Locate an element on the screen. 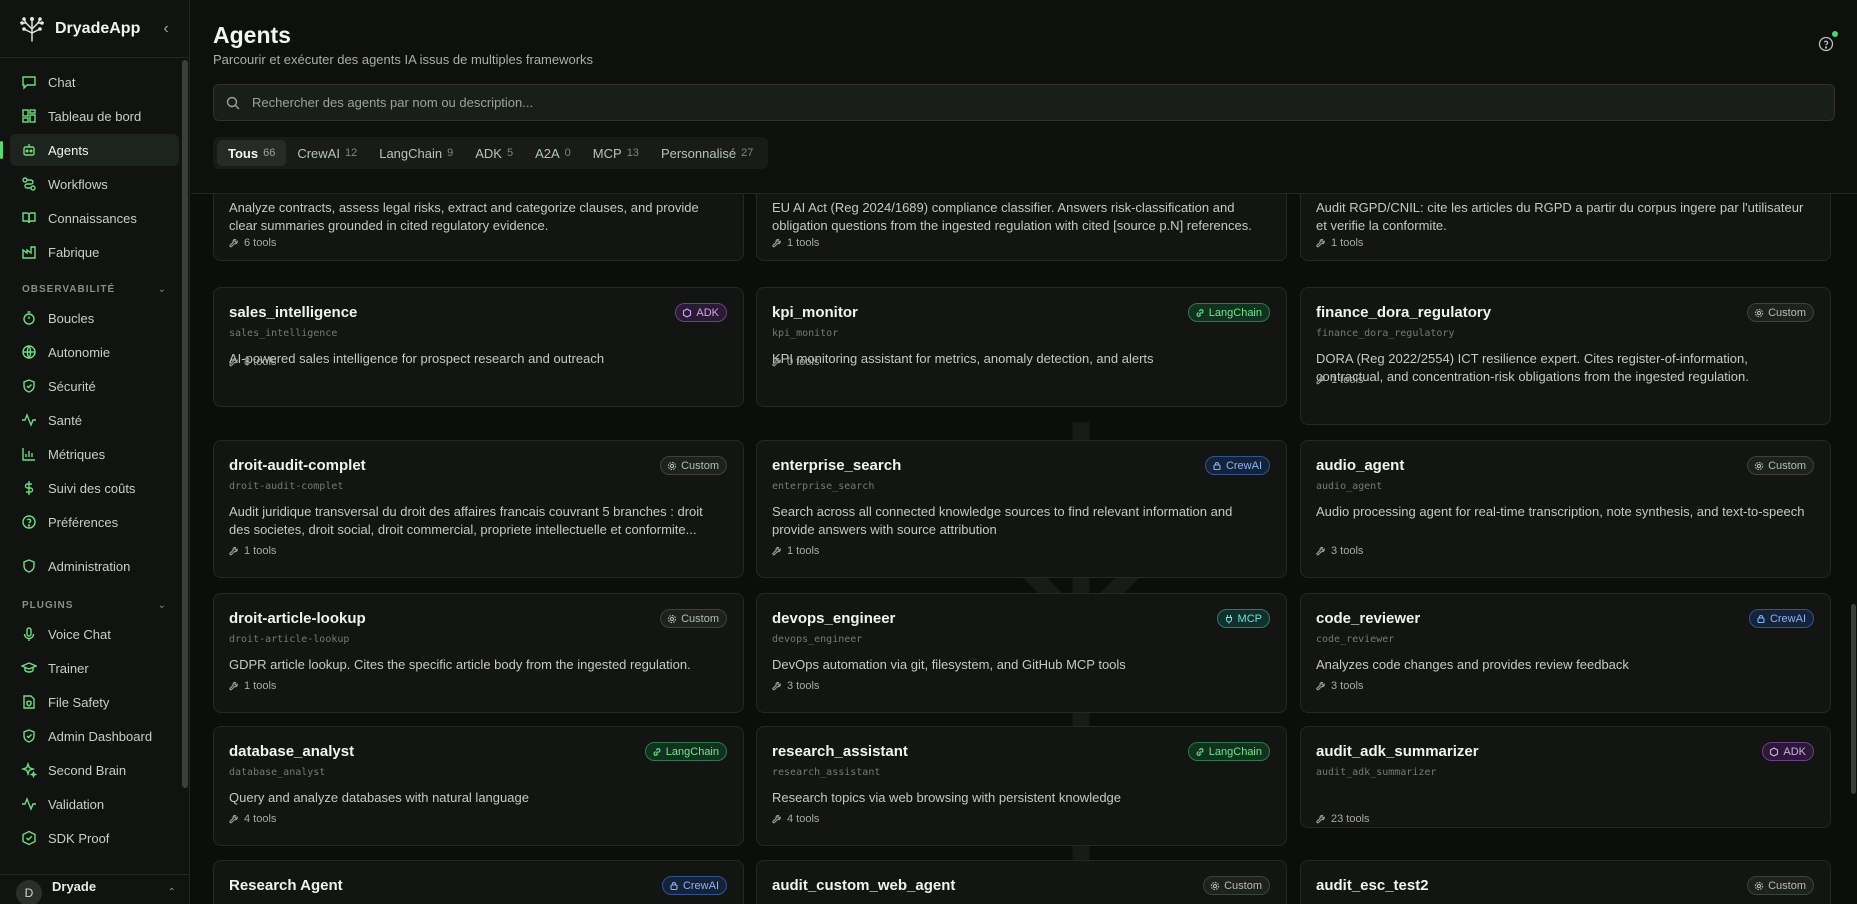  search-bar is located at coordinates (1024, 102).